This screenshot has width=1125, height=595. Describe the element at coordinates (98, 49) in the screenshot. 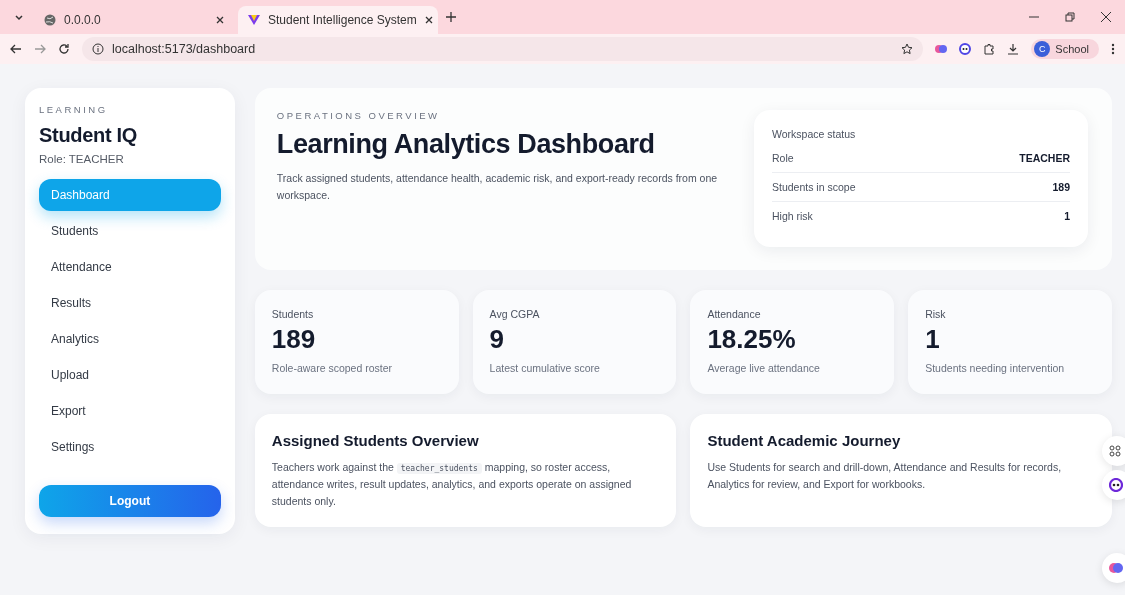

I see `info-icon` at that location.